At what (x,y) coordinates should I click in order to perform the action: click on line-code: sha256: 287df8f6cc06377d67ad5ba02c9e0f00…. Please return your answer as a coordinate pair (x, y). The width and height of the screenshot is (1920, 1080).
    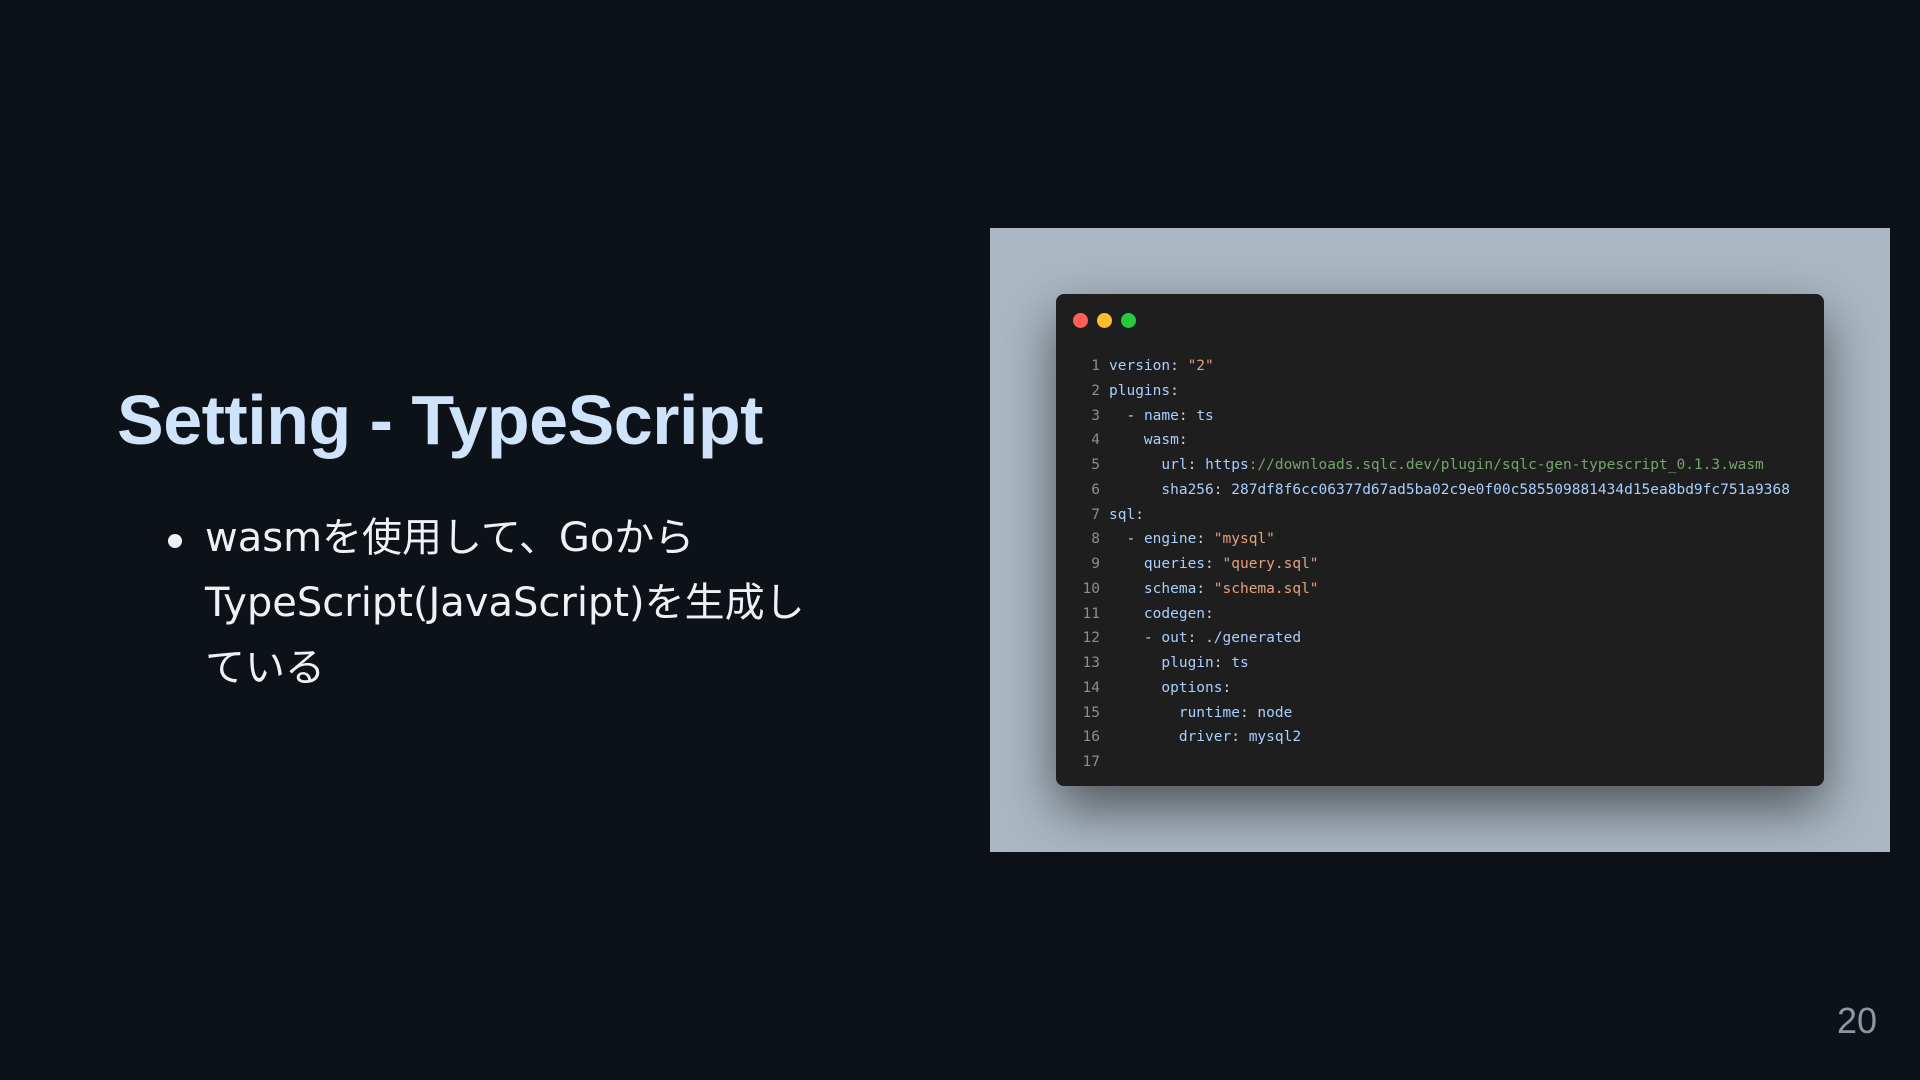
    Looking at the image, I should click on (1445, 490).